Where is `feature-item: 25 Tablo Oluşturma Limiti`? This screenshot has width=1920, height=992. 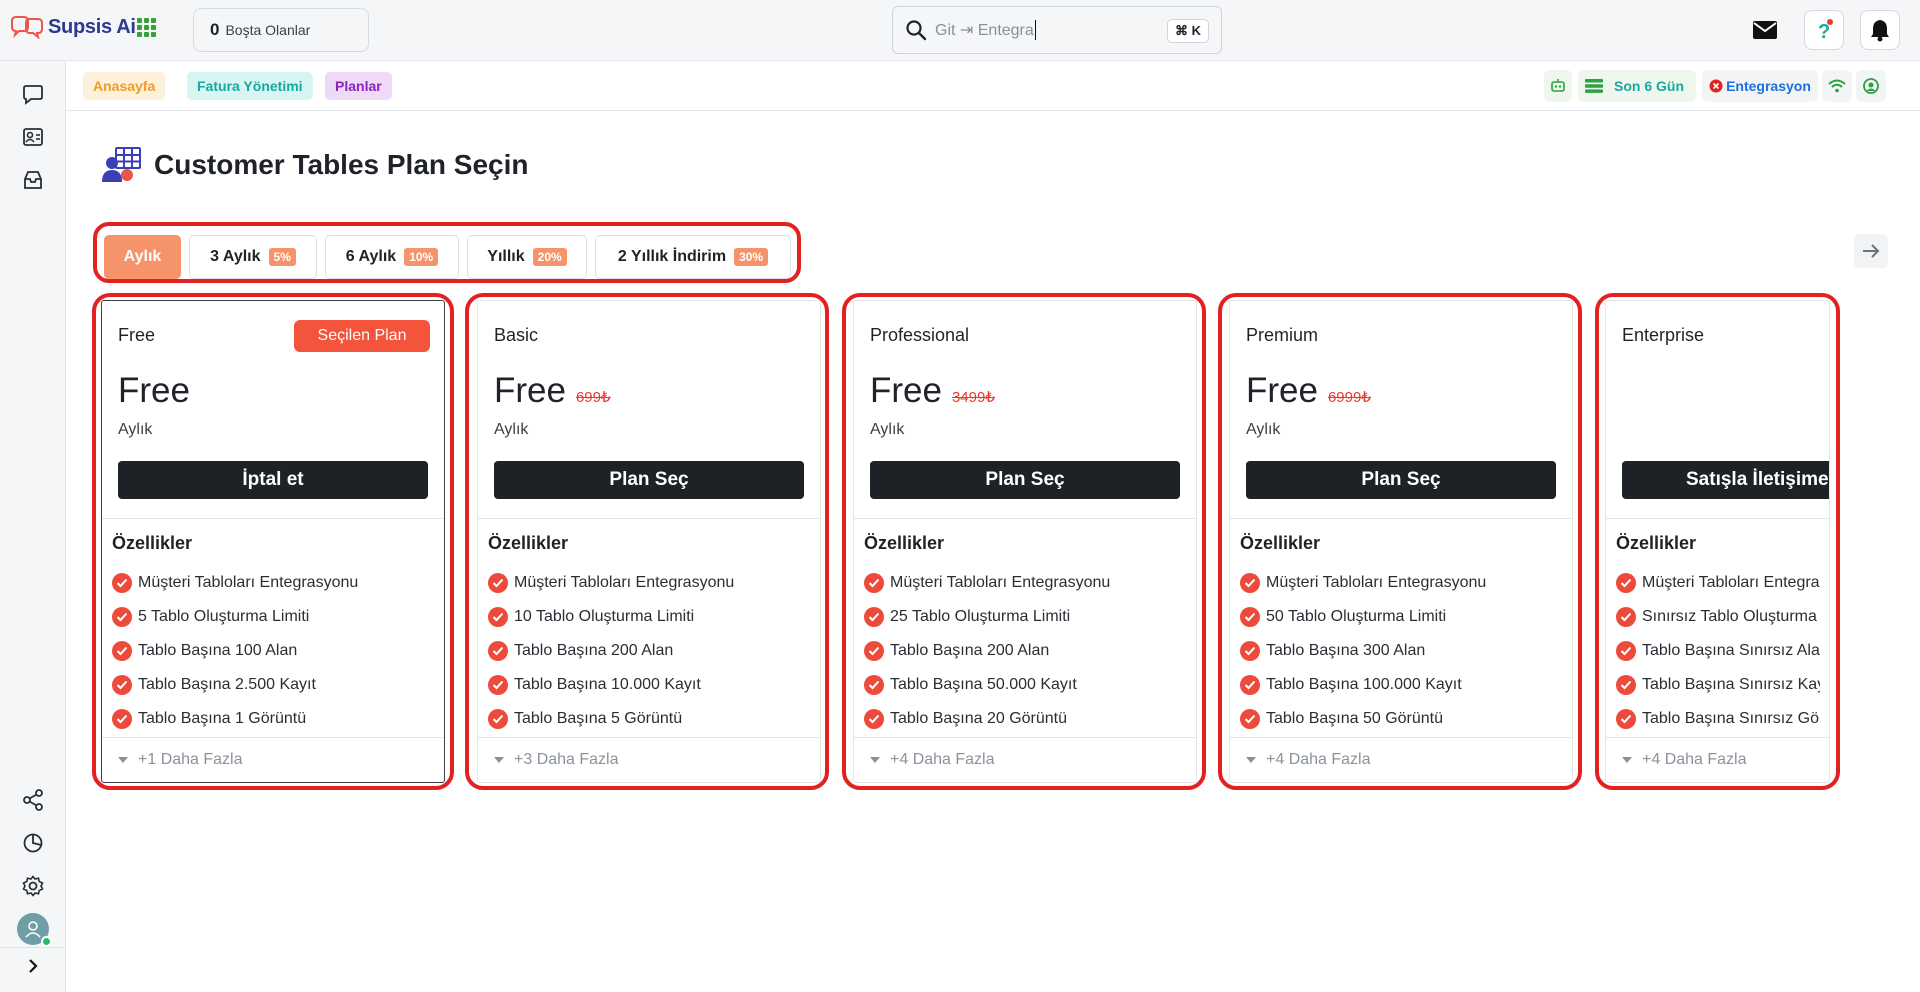
feature-item: 25 Tablo Oluşturma Limiti is located at coordinates (1029, 617).